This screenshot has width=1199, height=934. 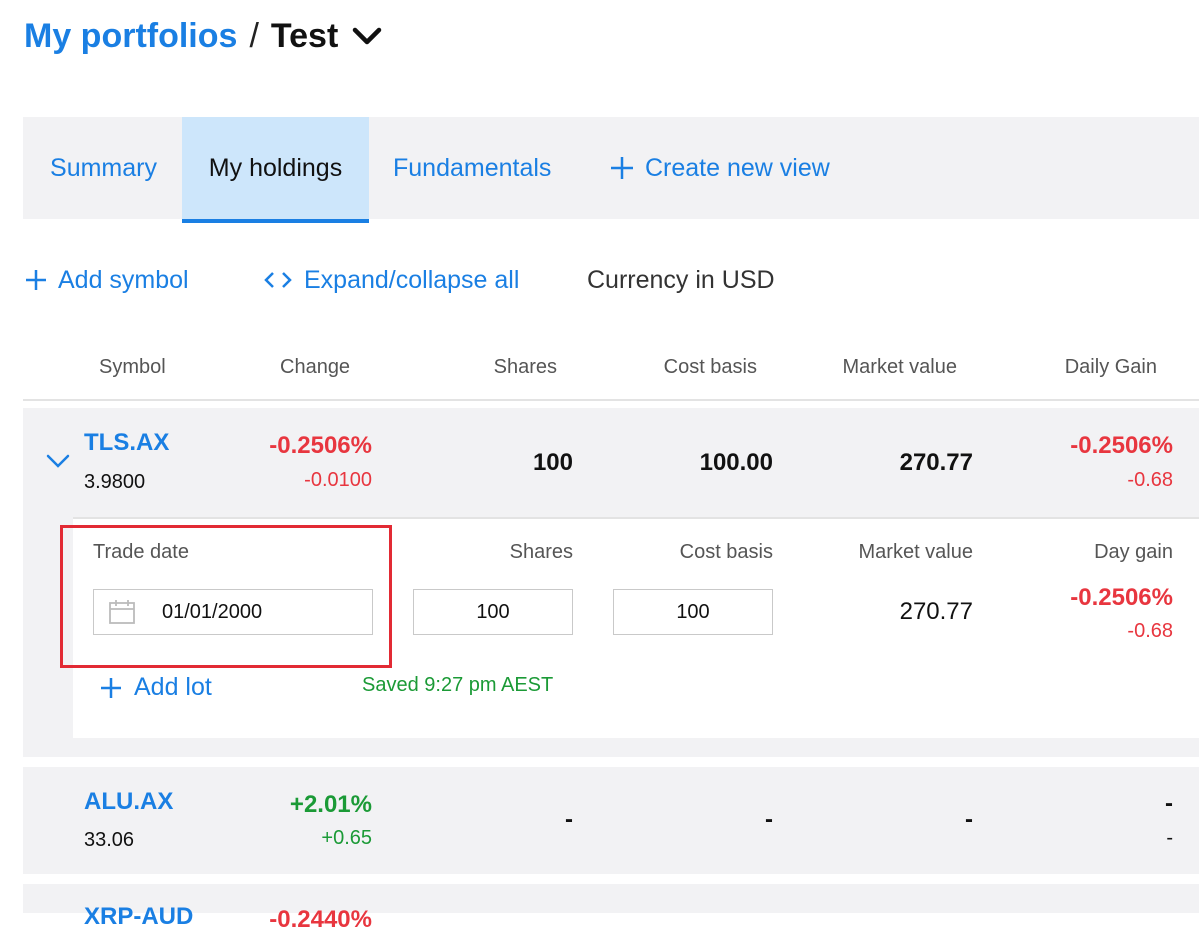 I want to click on lot-cost-basis-input: 100, so click(x=693, y=612).